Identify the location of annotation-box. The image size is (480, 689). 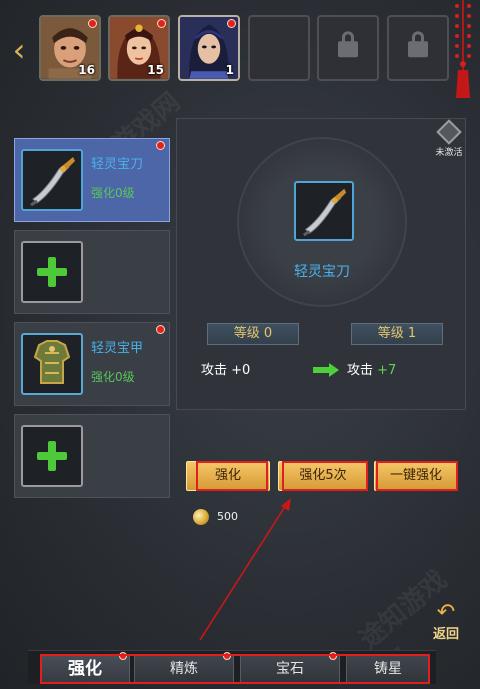
(235, 669).